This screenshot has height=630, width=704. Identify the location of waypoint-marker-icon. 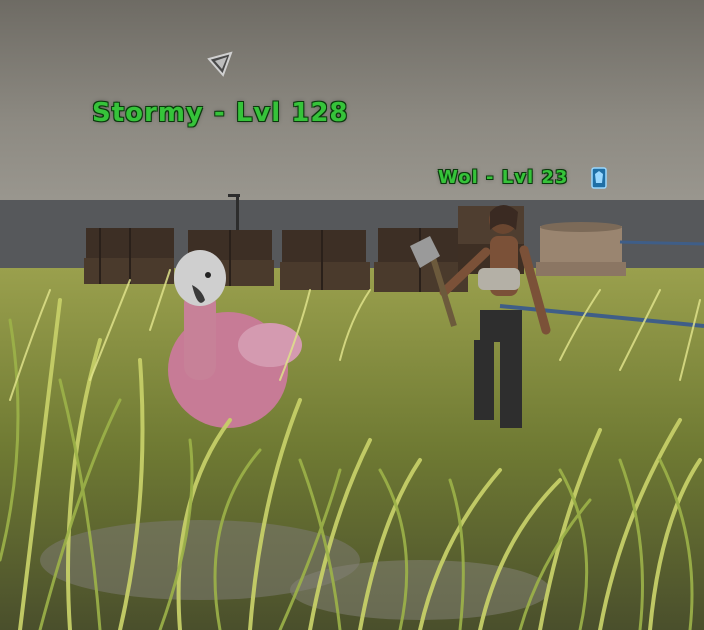
(221, 64).